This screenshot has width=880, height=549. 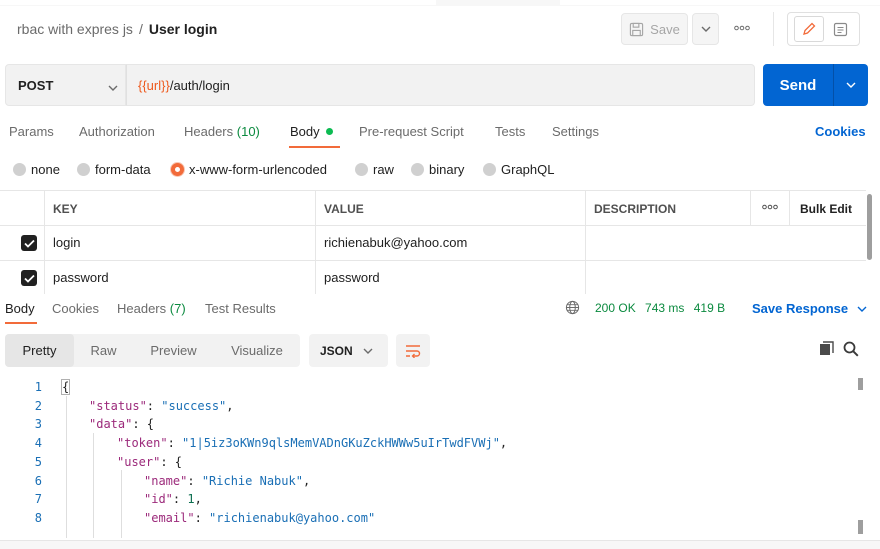 I want to click on radio-raw: raw, so click(x=374, y=169).